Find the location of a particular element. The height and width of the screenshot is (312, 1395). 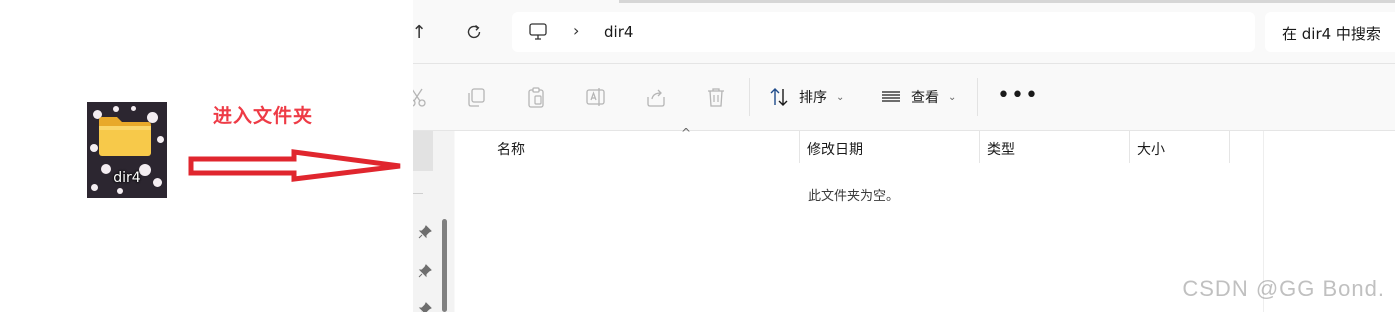

delete-icon is located at coordinates (716, 97).